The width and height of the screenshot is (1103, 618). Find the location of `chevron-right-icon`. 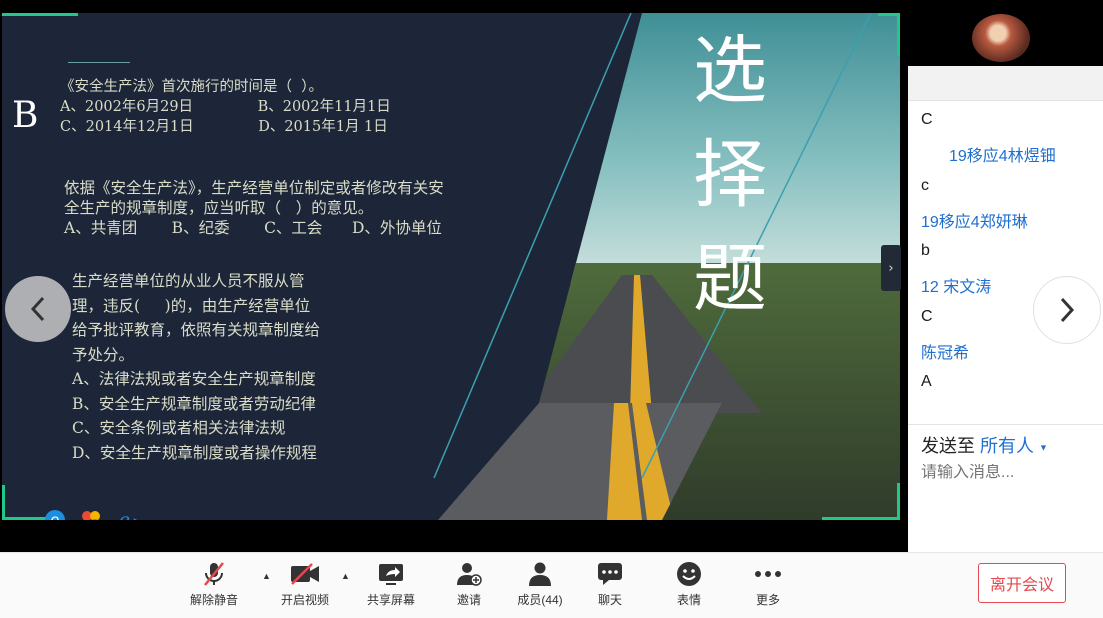

chevron-right-icon is located at coordinates (1067, 310).